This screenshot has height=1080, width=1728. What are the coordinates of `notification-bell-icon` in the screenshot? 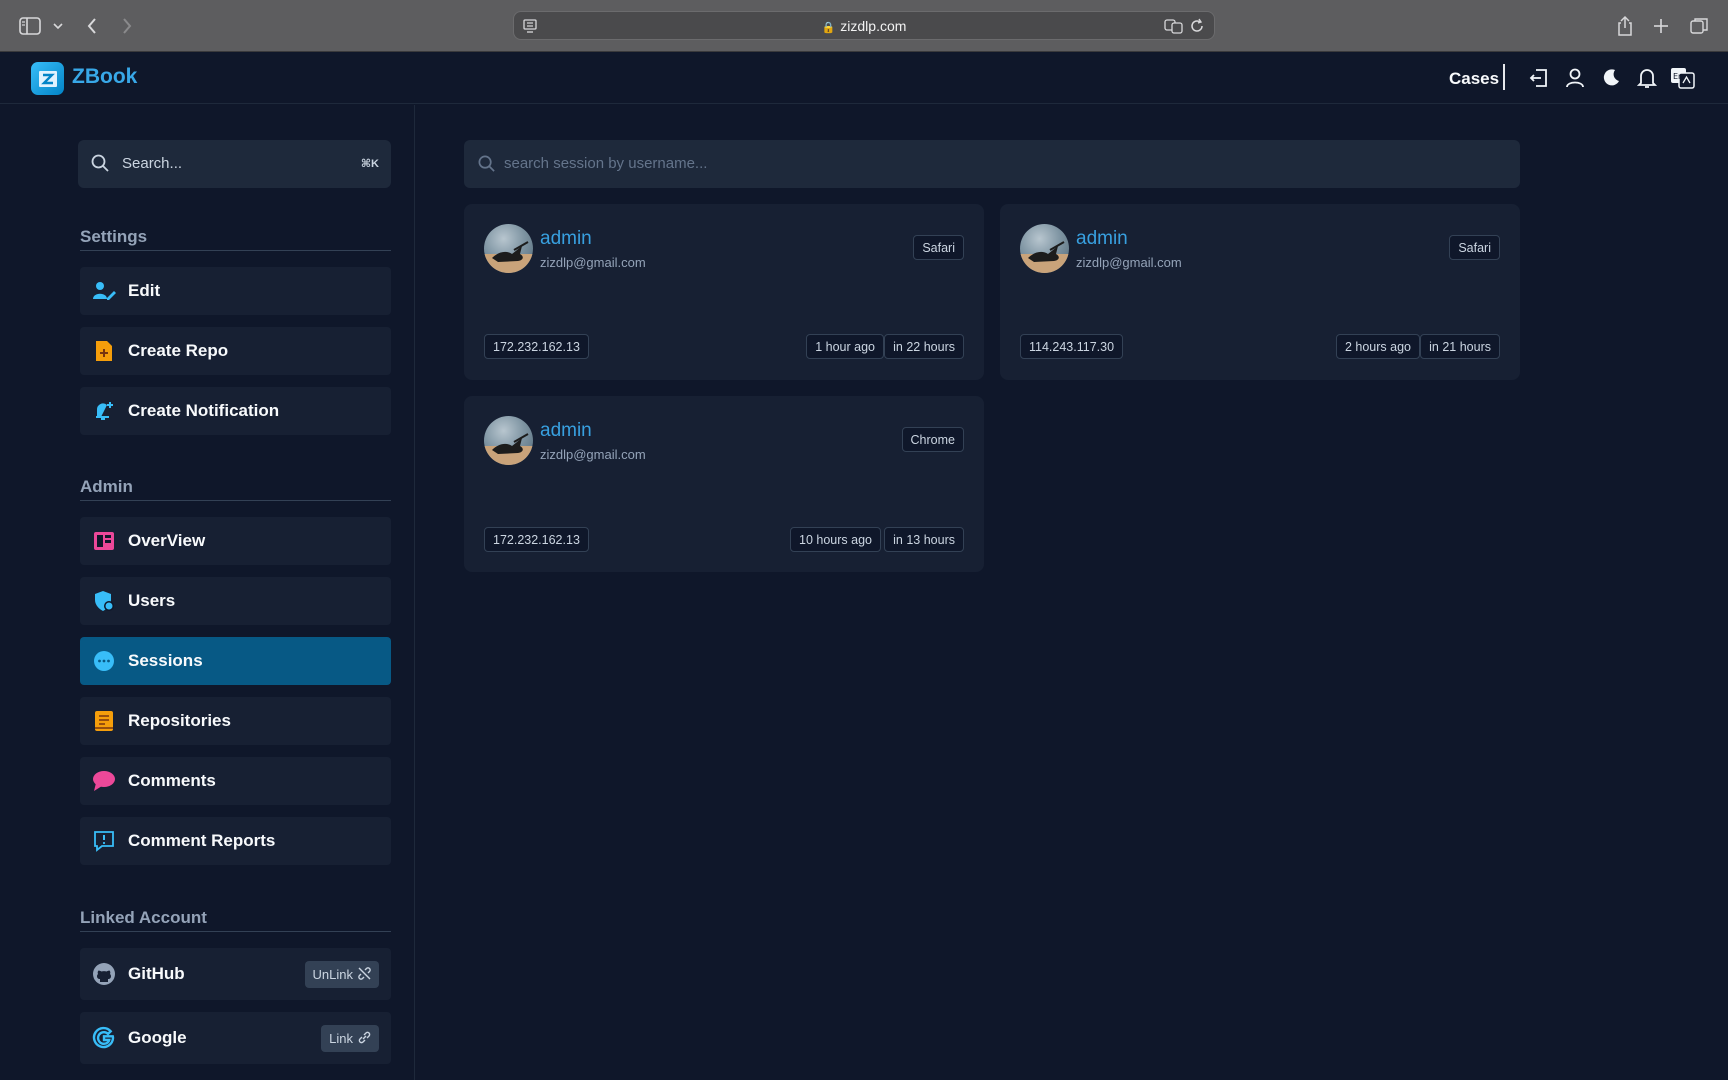 It's located at (1647, 78).